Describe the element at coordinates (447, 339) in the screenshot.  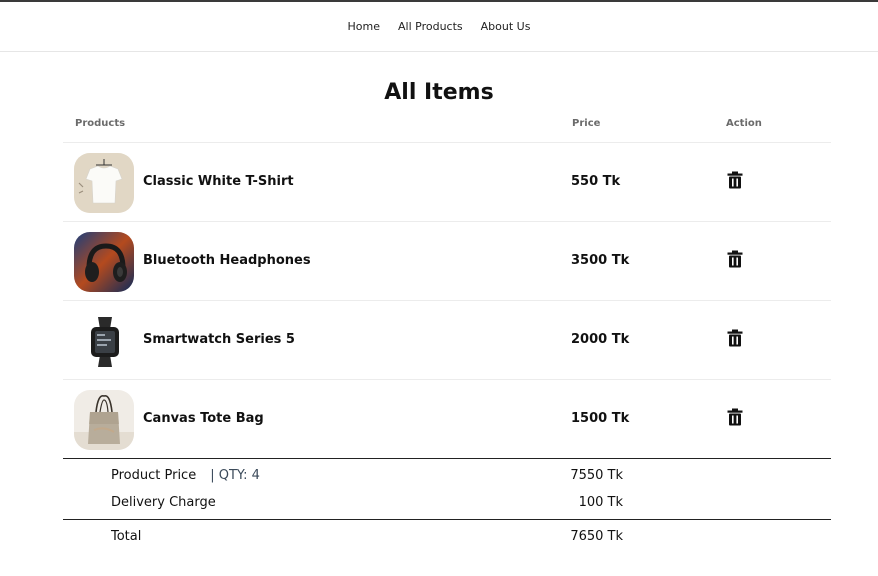
I see `table-row: Smartwatch Series 5 2000 Tk` at that location.